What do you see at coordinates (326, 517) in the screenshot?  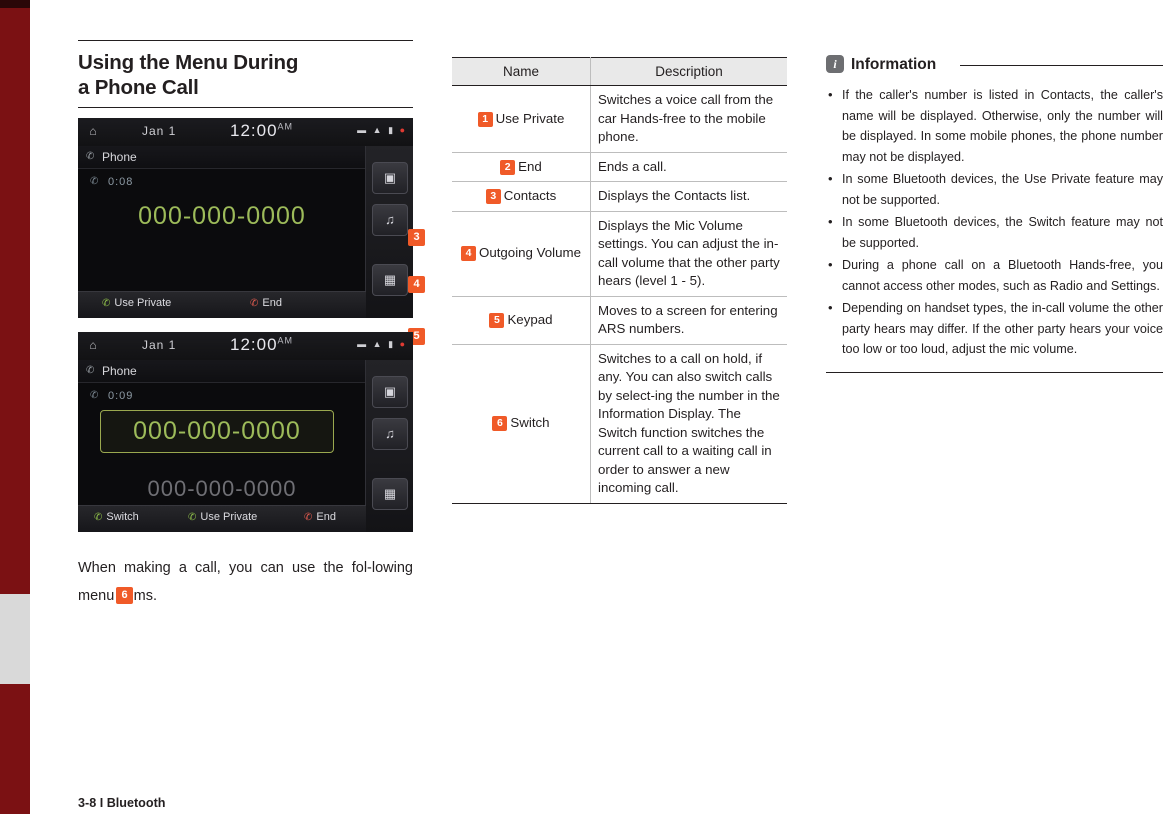 I see `end-call-label-2: End` at bounding box center [326, 517].